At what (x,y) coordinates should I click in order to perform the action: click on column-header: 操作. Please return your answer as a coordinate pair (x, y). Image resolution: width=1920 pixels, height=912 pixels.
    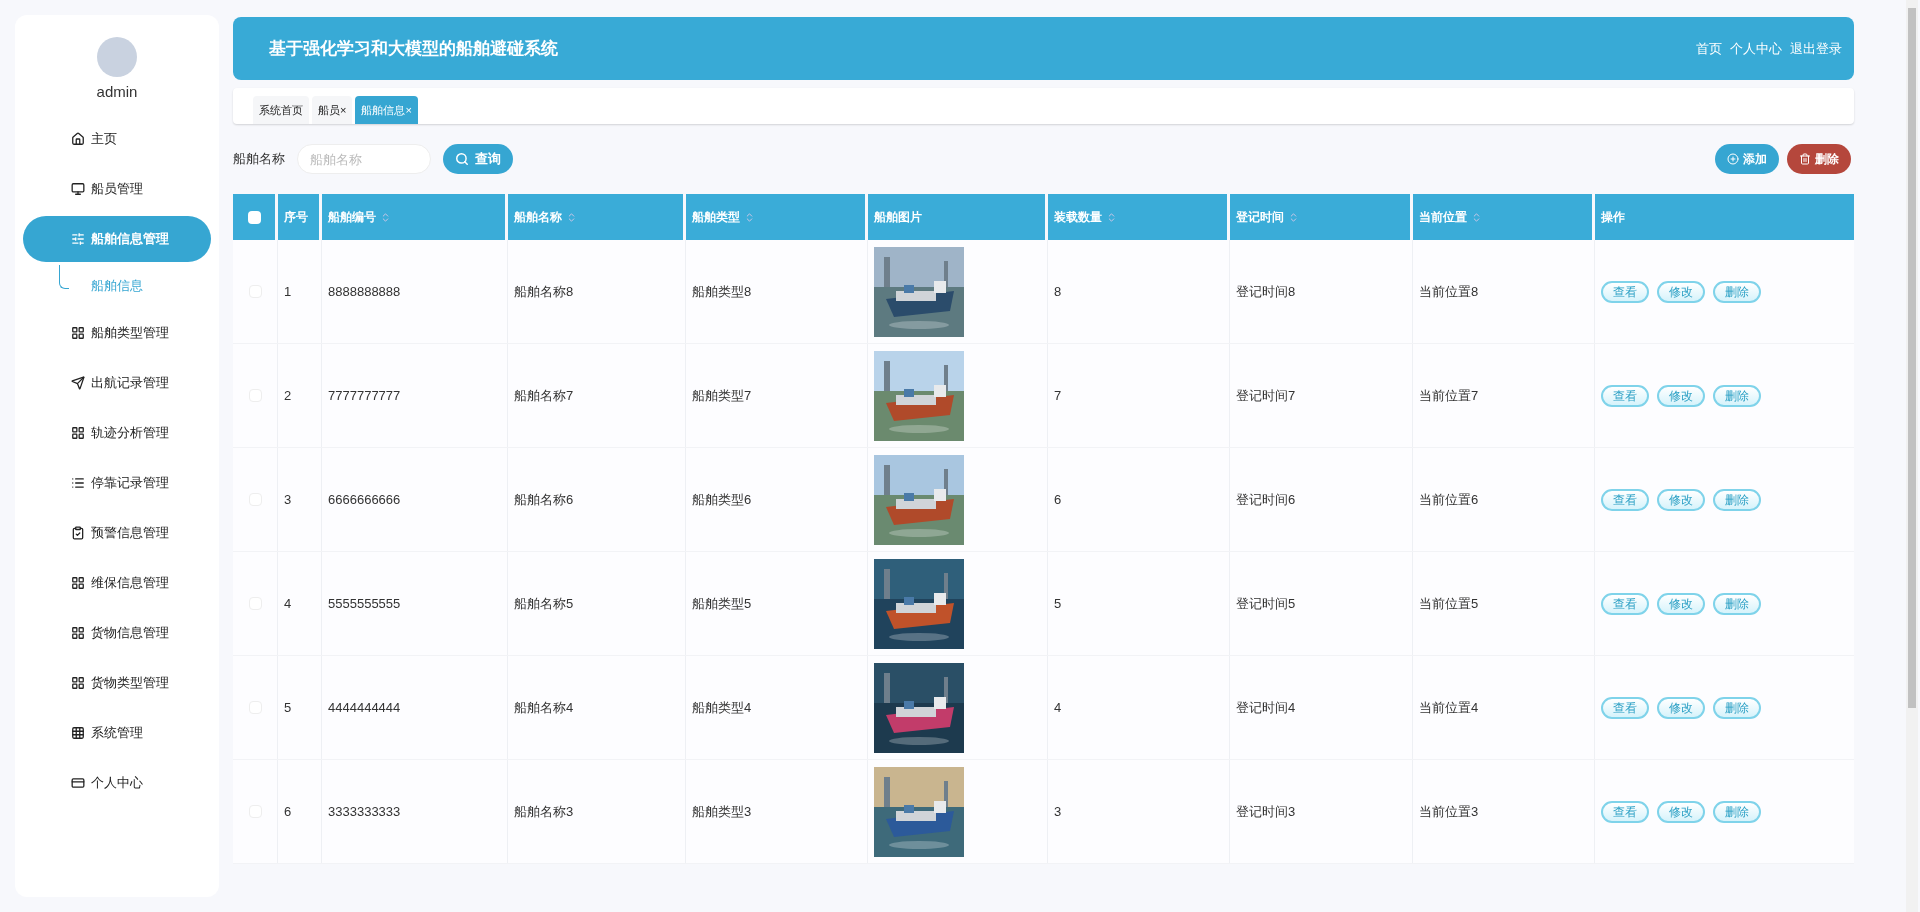
    Looking at the image, I should click on (1724, 217).